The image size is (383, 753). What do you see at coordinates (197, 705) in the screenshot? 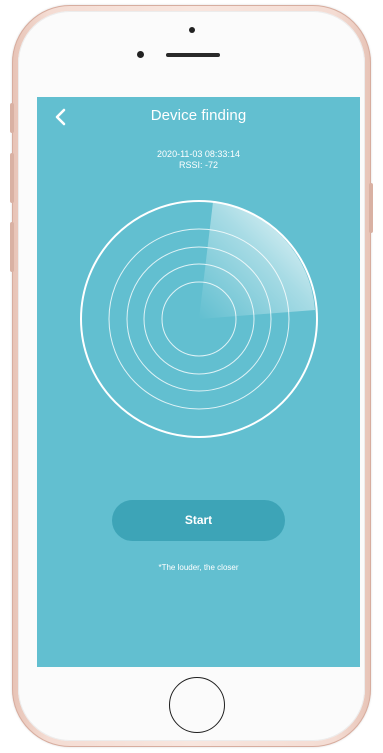
I see `home-button` at bounding box center [197, 705].